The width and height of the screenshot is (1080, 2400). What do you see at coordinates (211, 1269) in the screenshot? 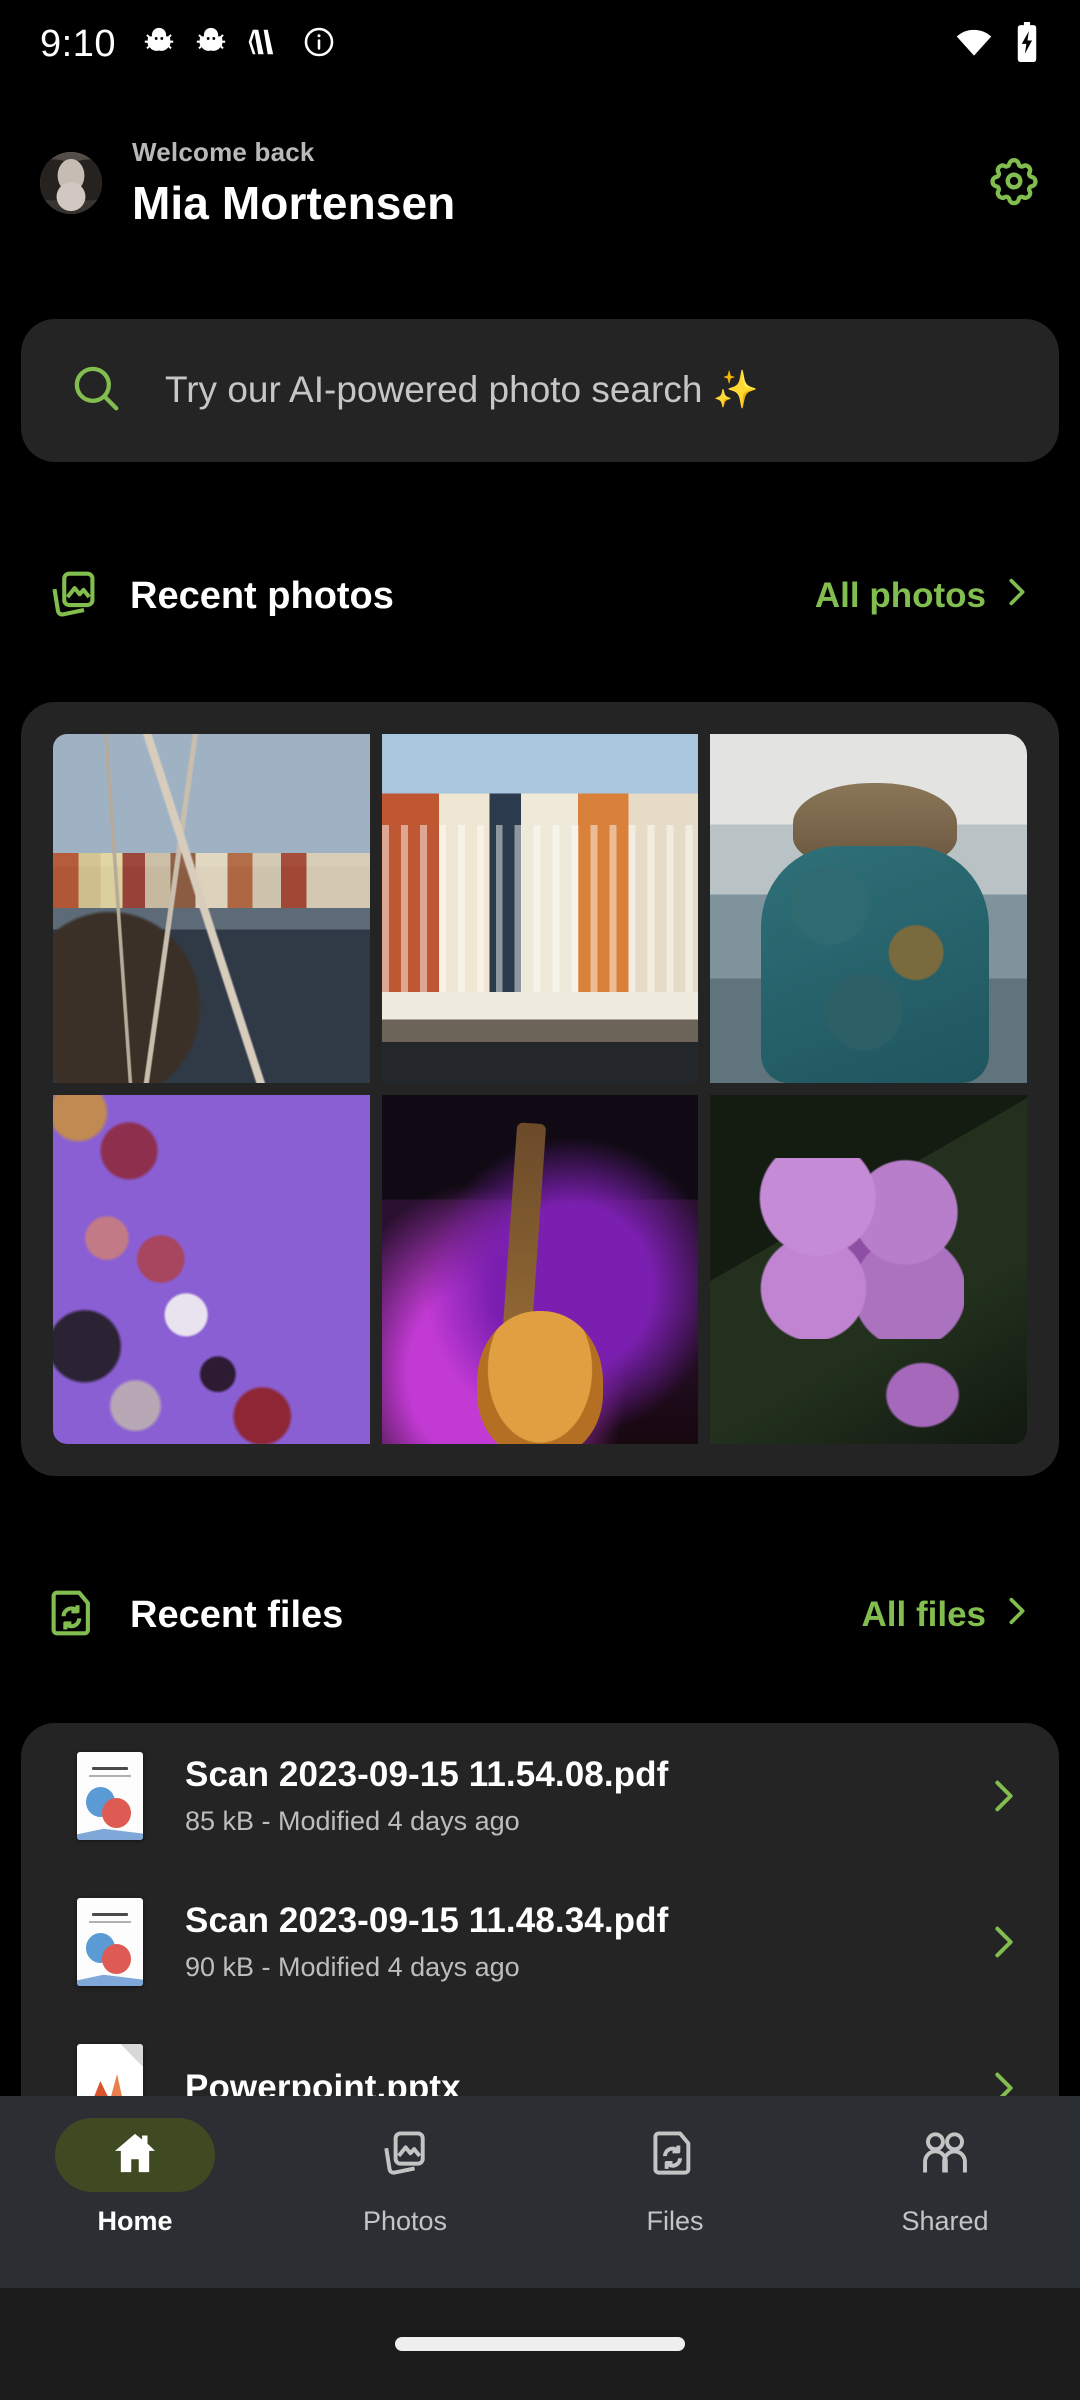
I see `photo-fruit-purple` at bounding box center [211, 1269].